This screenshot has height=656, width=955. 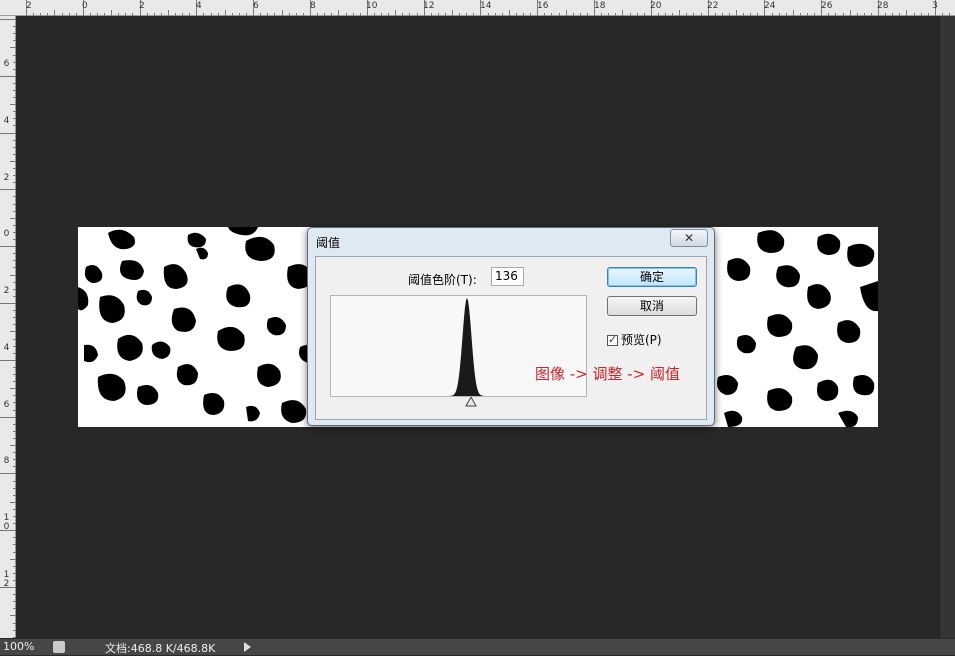 I want to click on dialog-body: 阈值色阶(T): 136 确定 取消 预览(P) 图像 -> 调整 -> 阈值, so click(x=511, y=338).